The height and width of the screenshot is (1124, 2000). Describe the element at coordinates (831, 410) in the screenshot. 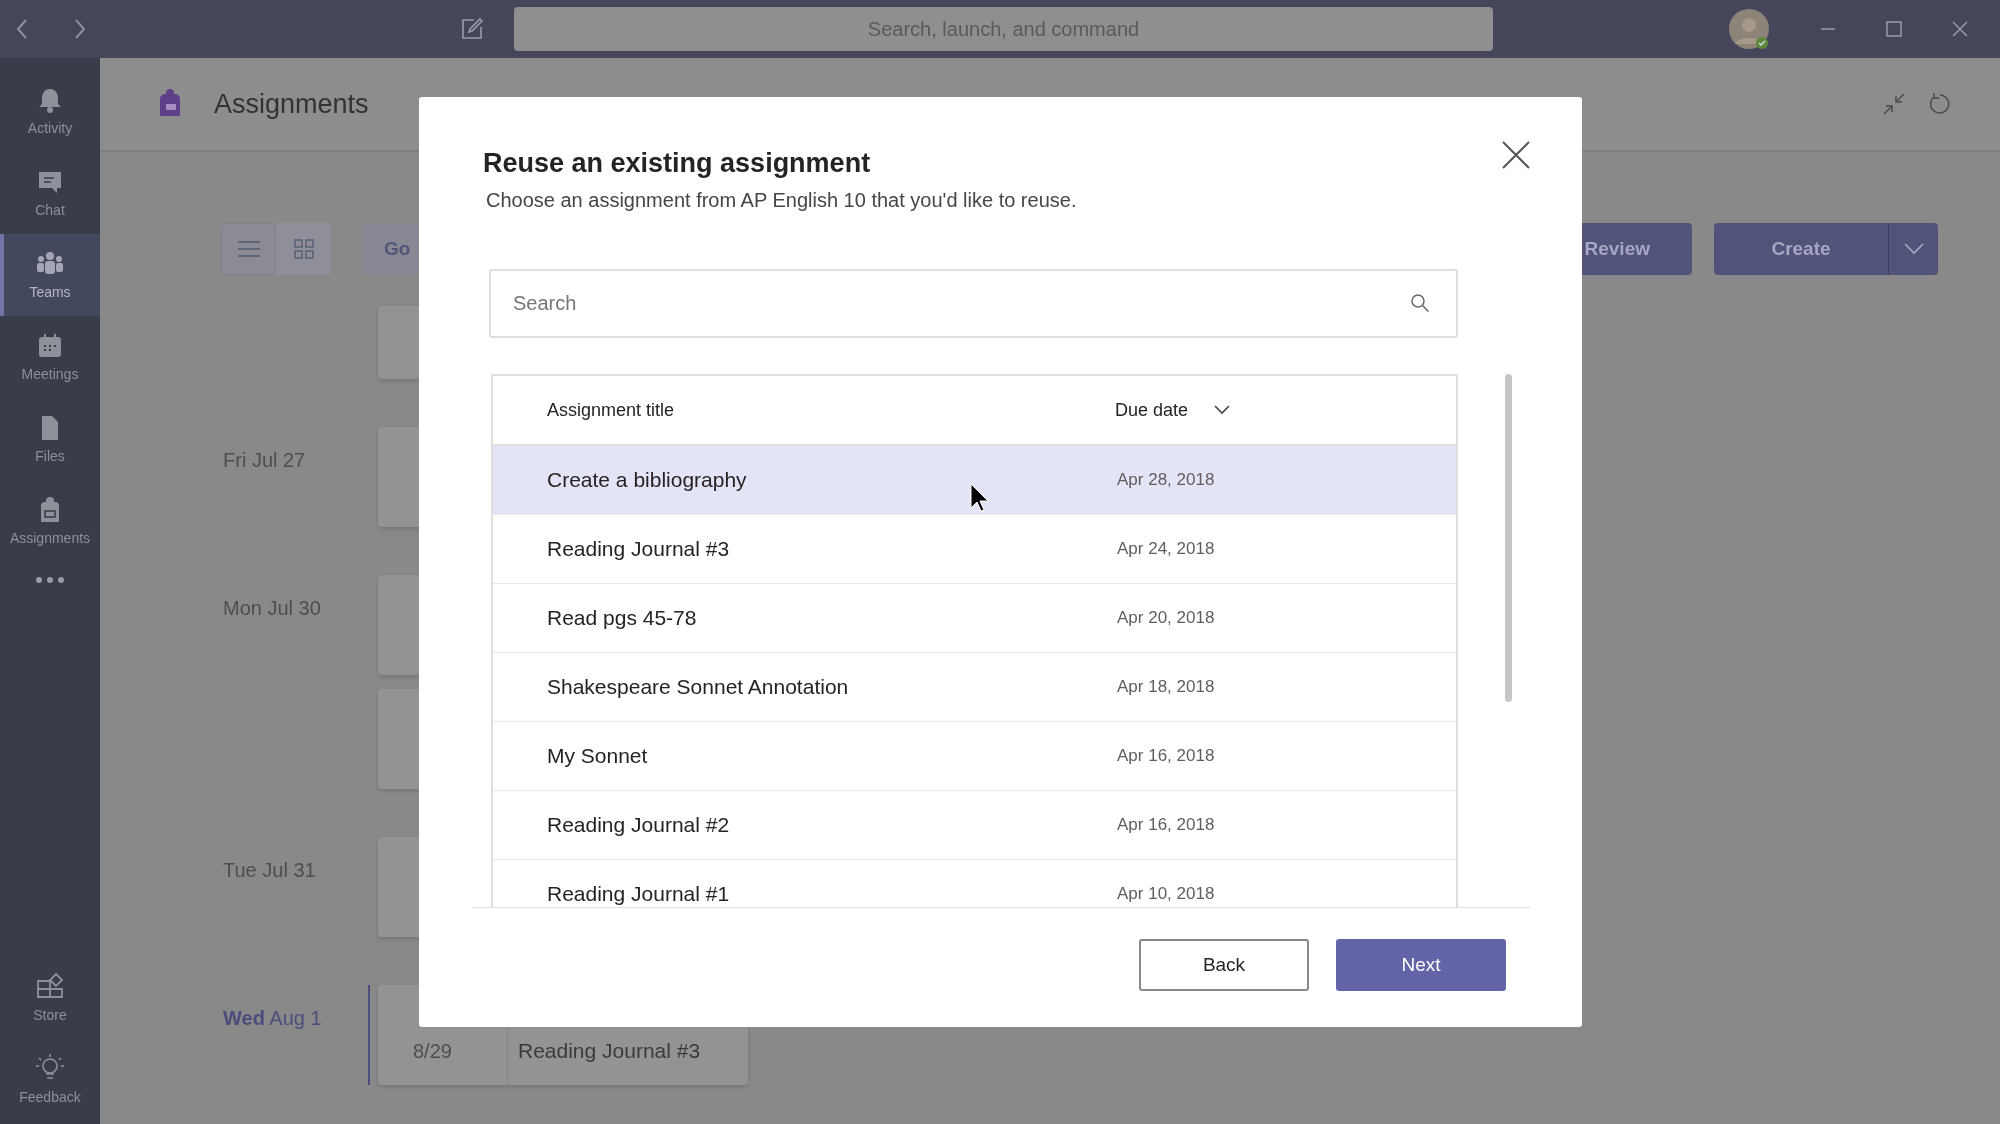

I see `column-header: Assignment title` at that location.